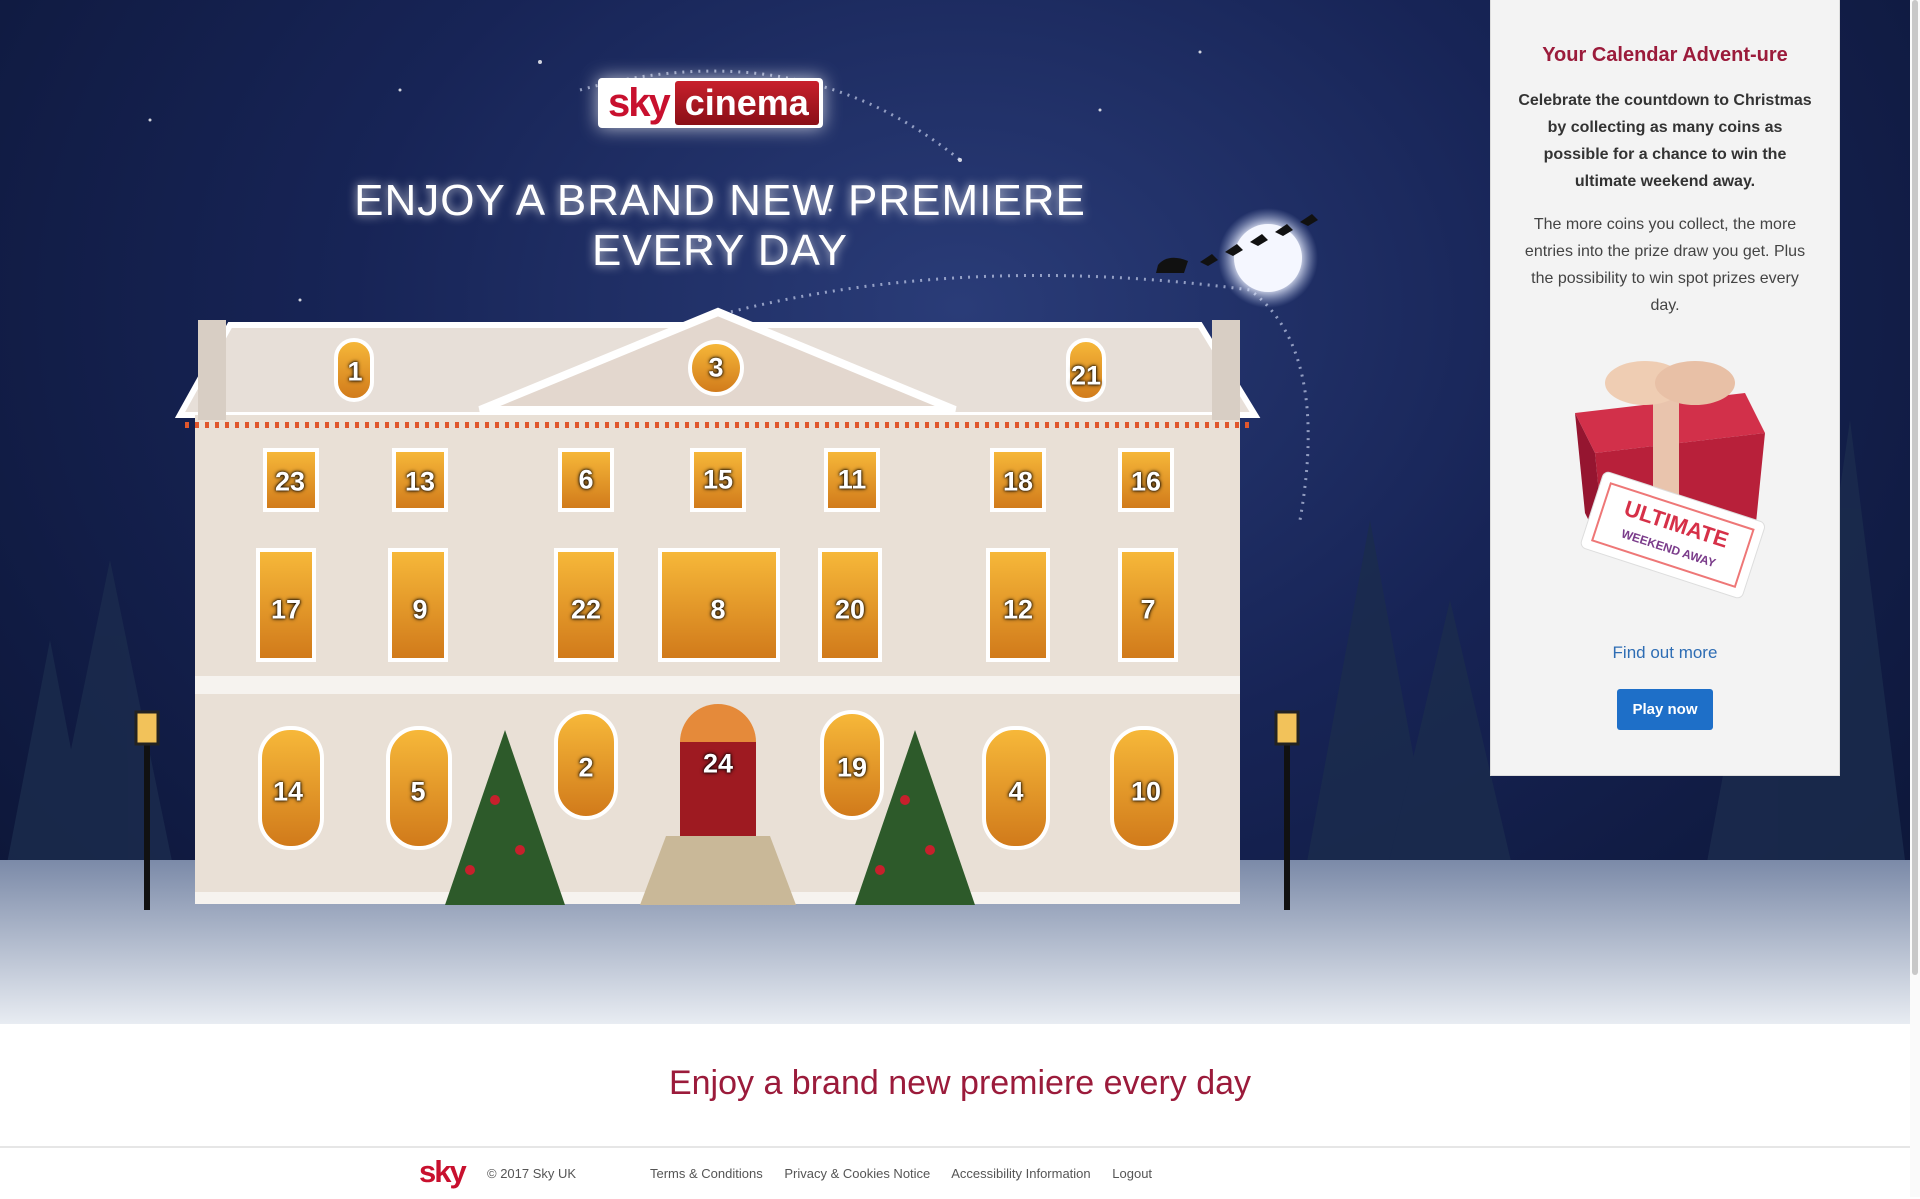  Describe the element at coordinates (718, 764) in the screenshot. I see `advent-door: 24` at that location.